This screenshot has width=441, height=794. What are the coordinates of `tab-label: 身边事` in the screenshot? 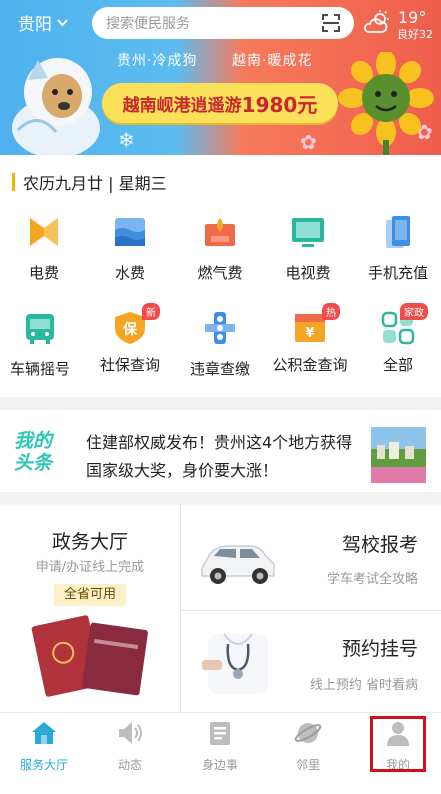 It's located at (219, 765).